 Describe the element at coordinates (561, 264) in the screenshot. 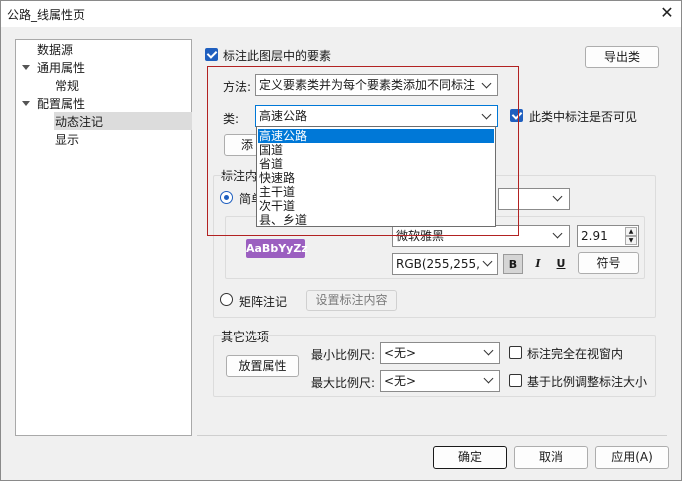

I see `underline-button: U` at that location.